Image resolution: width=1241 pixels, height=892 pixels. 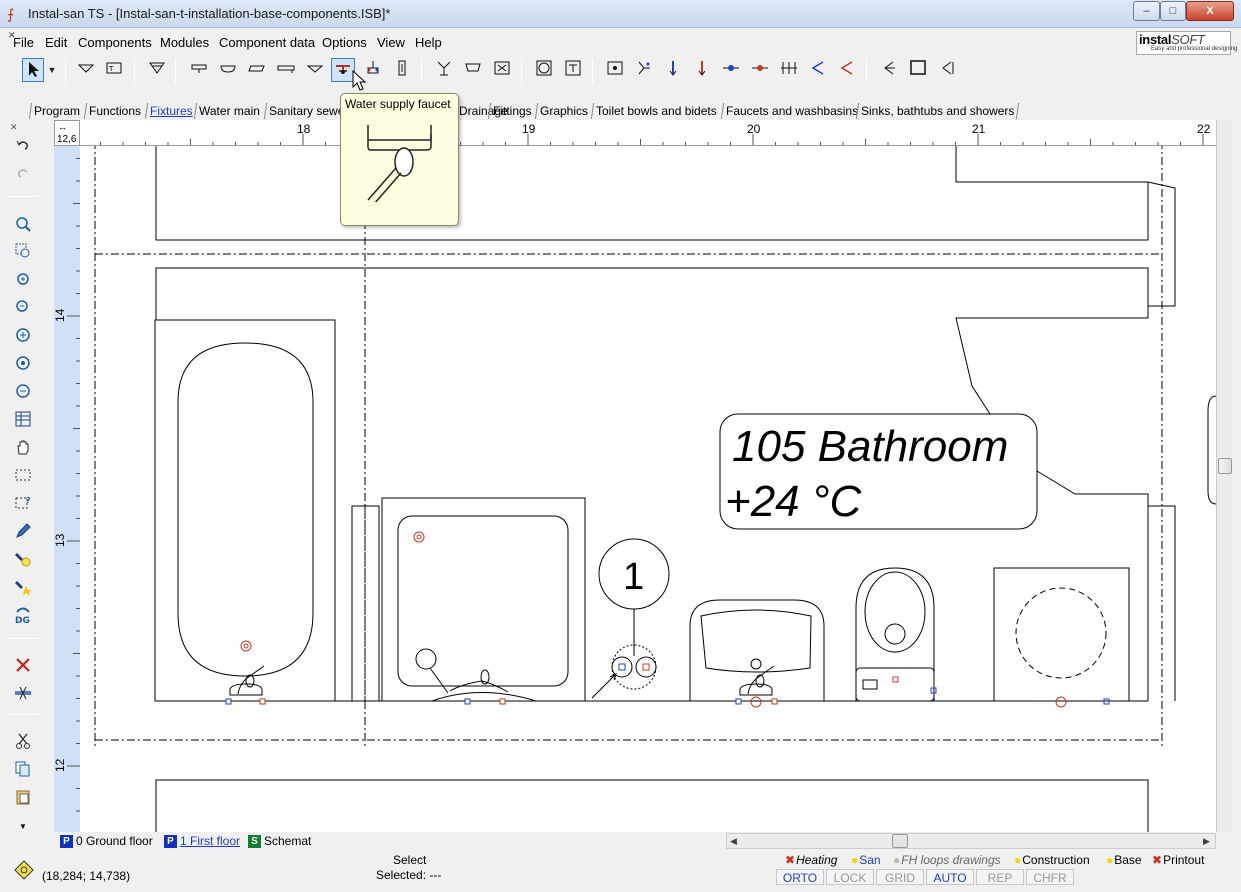 I want to click on fixture-symbol-icon, so click(x=86, y=70).